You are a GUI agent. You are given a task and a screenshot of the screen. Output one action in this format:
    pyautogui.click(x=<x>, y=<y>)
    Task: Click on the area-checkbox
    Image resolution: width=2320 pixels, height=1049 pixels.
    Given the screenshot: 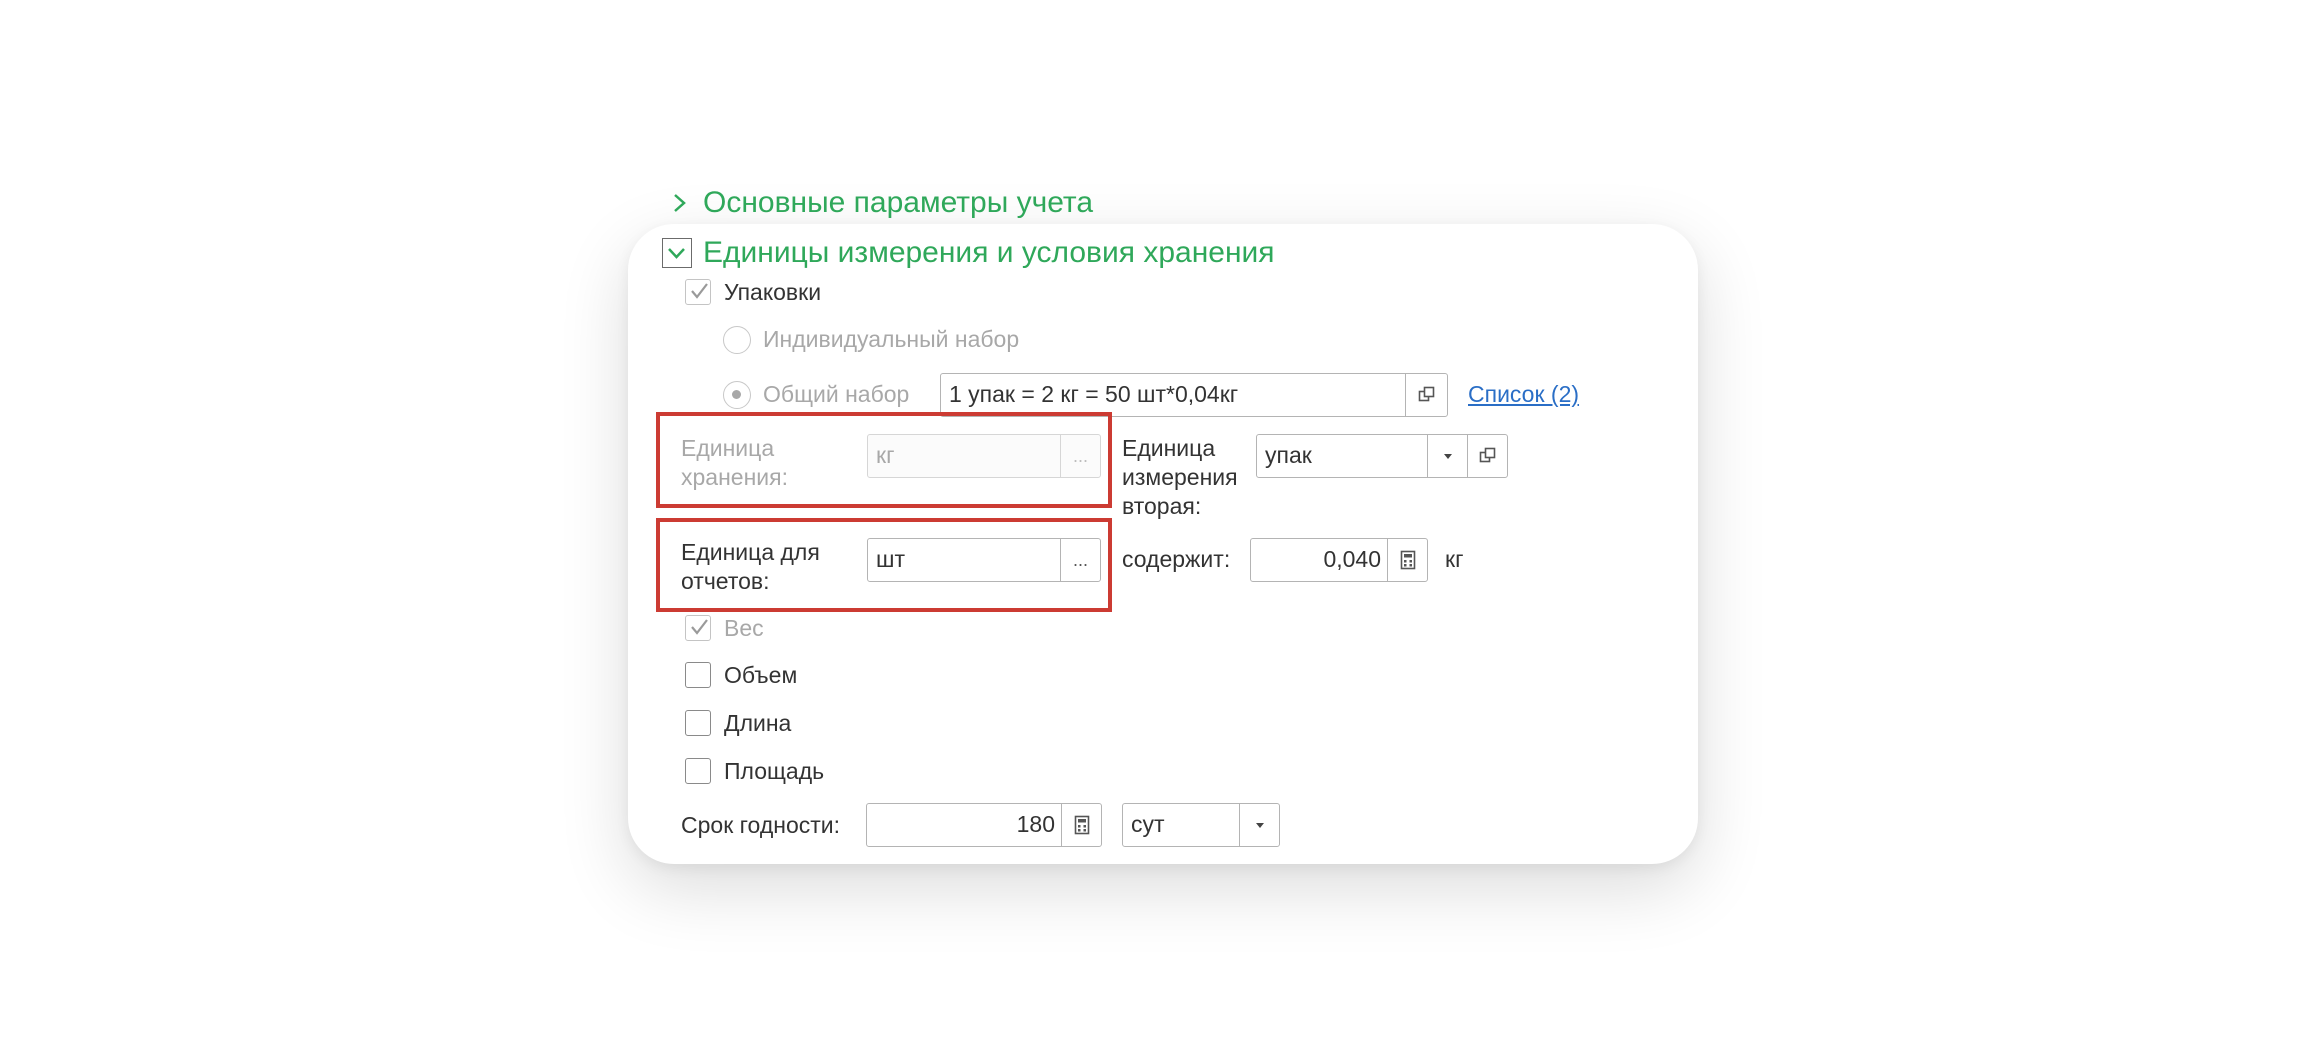 What is the action you would take?
    pyautogui.click(x=698, y=771)
    